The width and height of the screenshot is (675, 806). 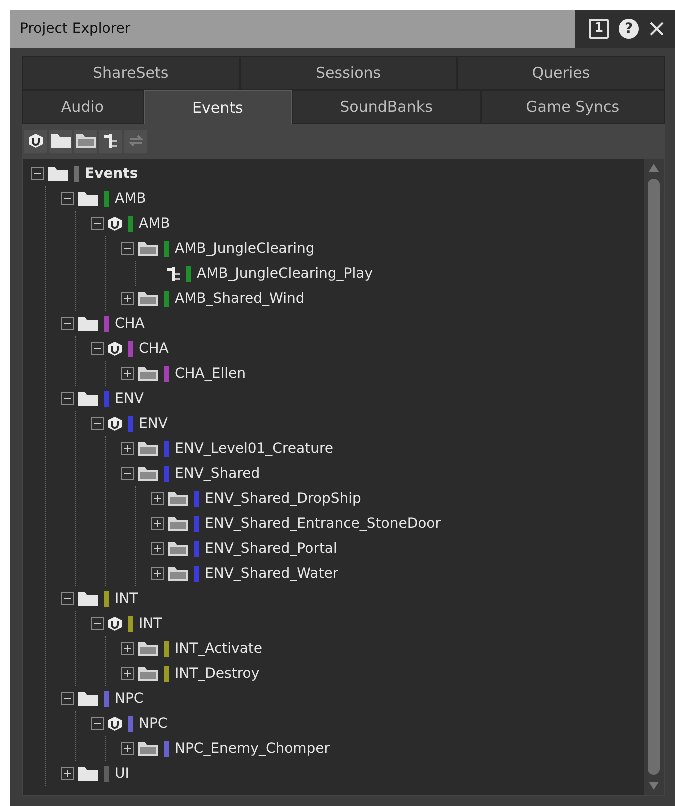 I want to click on tree-item: ENV_Shared_DropShip, so click(x=283, y=498).